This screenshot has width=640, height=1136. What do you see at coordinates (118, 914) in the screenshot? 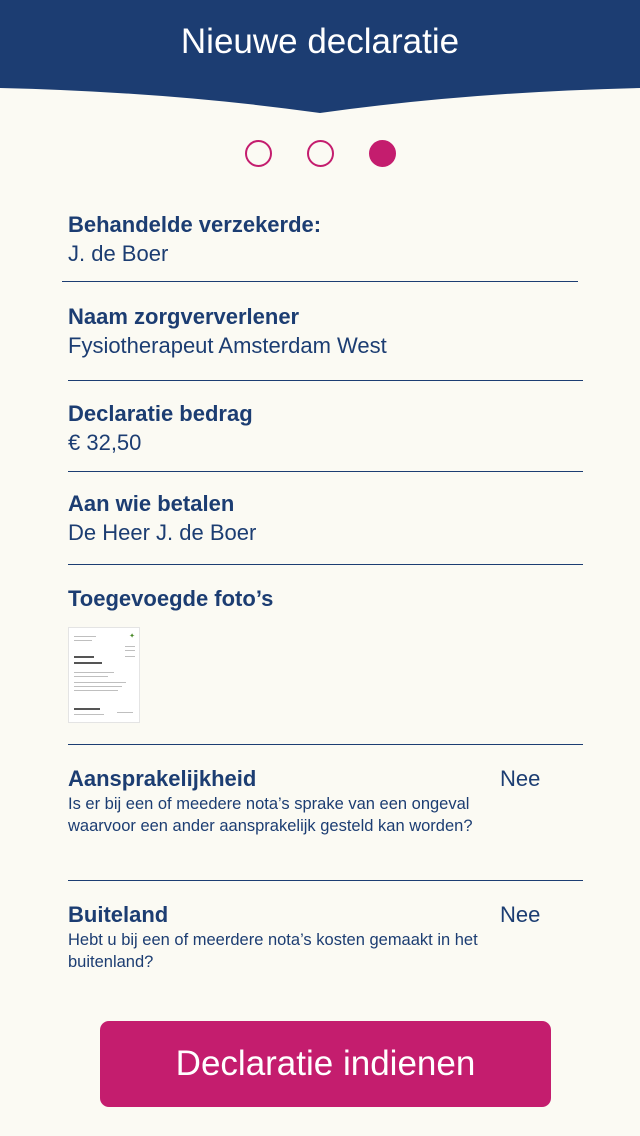
I see `abroad-title: Buiteland` at bounding box center [118, 914].